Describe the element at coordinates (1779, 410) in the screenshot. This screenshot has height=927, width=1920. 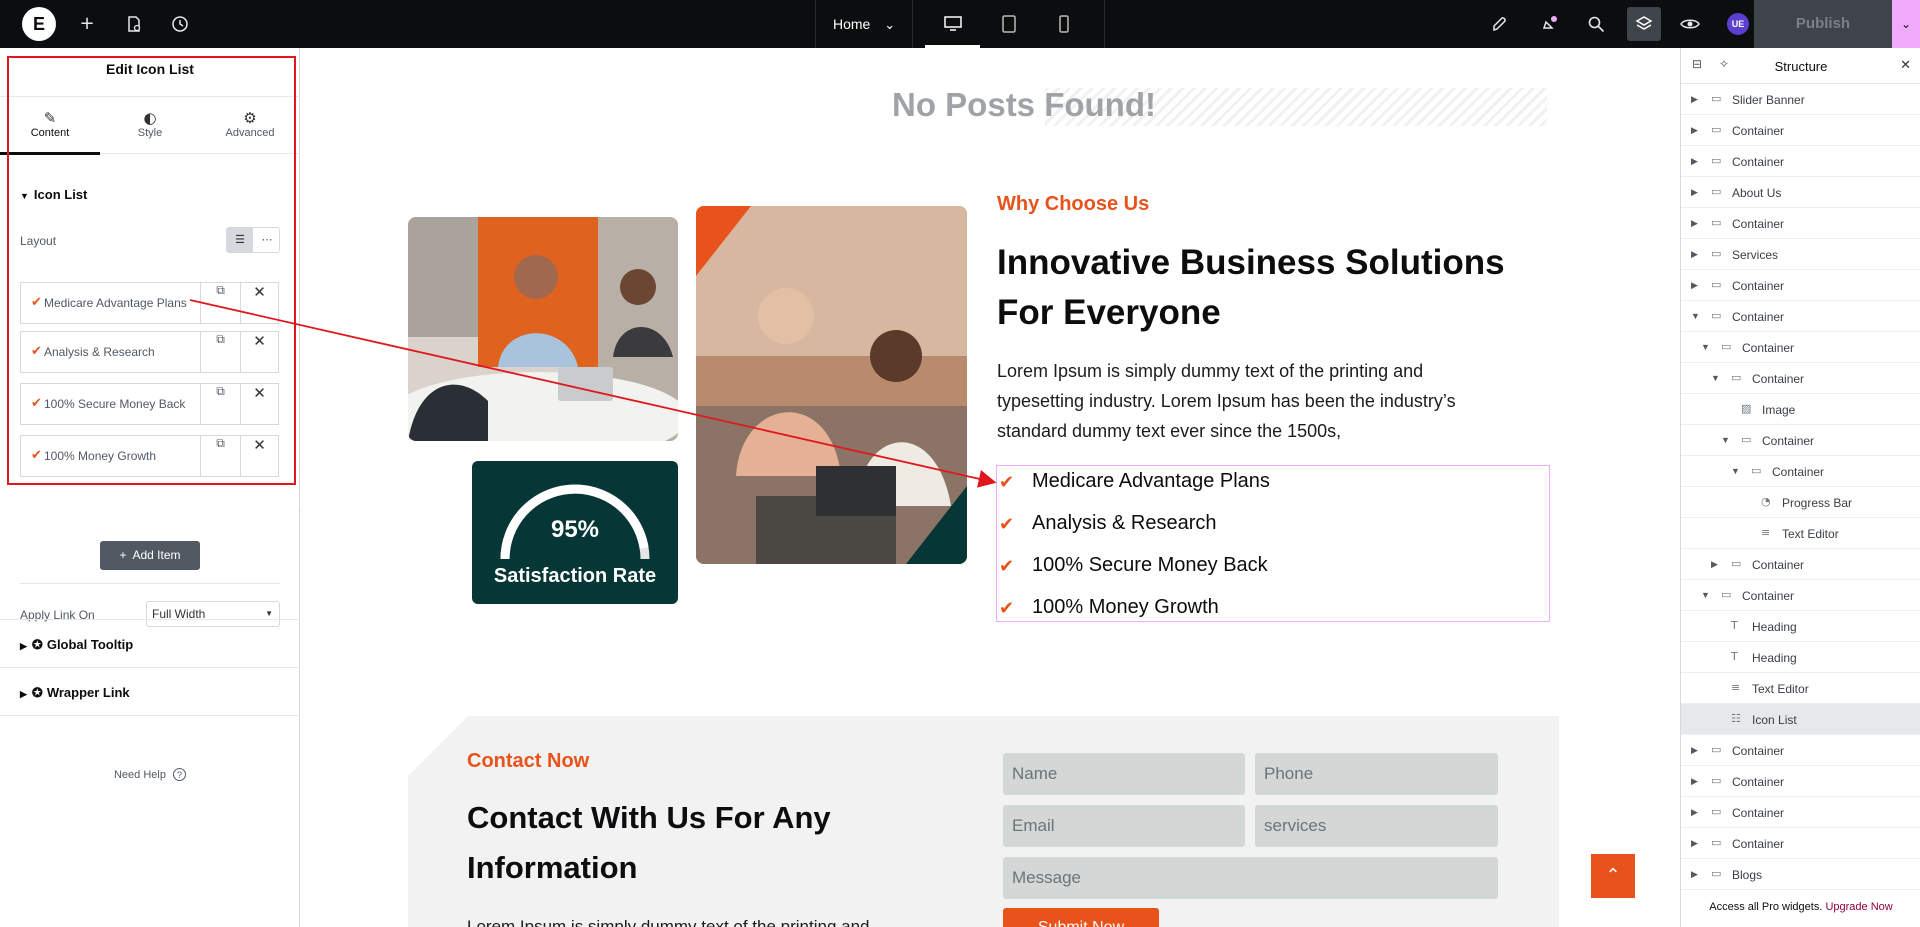
I see `structure-row-label: Image` at that location.